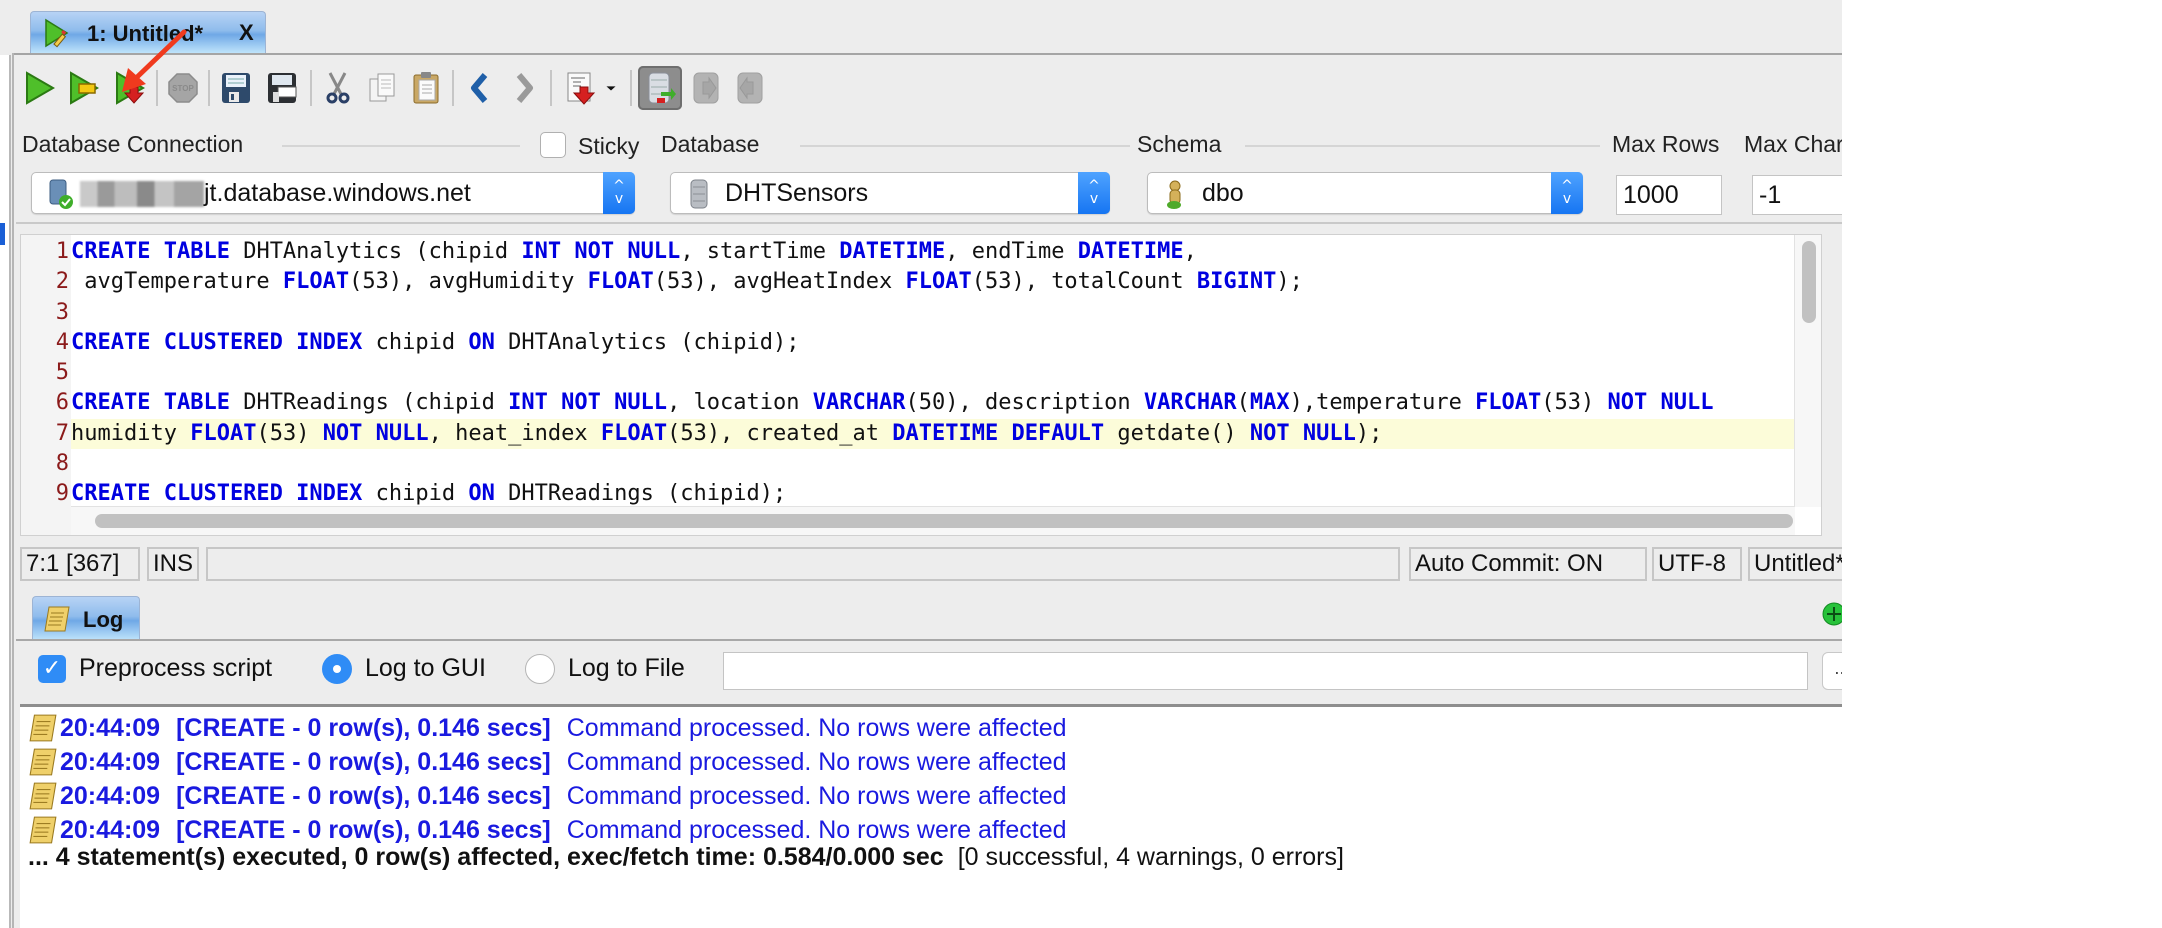 The height and width of the screenshot is (928, 2162). What do you see at coordinates (246, 33) in the screenshot?
I see `tab-close-button: X` at bounding box center [246, 33].